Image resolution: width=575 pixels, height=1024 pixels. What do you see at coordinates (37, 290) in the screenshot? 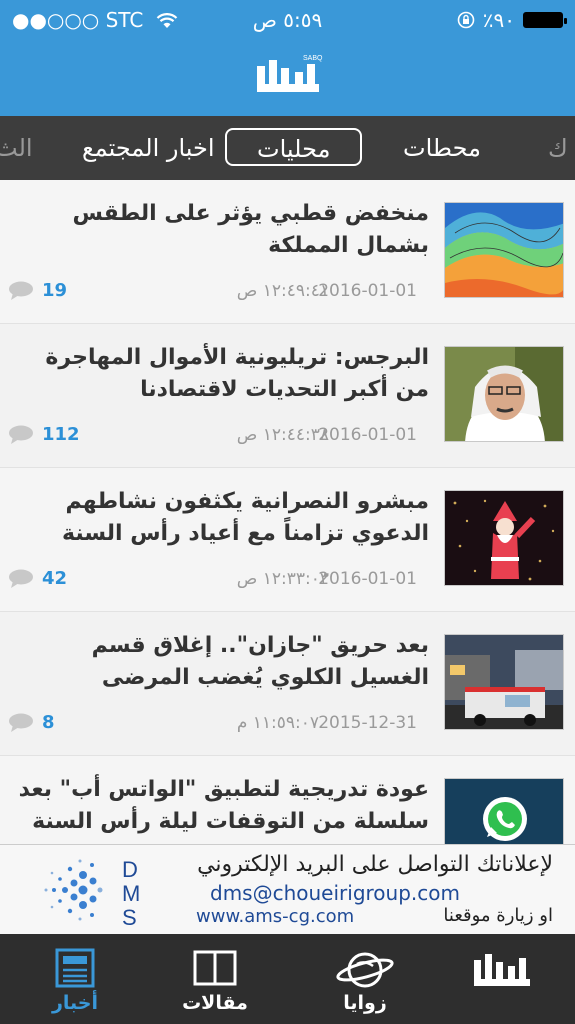
I see `comment-count: 19` at bounding box center [37, 290].